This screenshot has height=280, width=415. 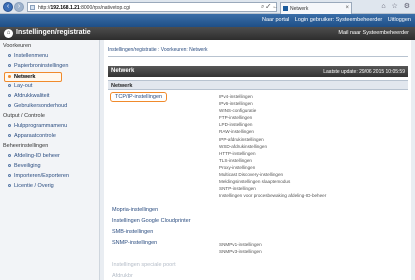 I want to click on sidebar-section-output-controle: Output / Controle, so click(x=24, y=116).